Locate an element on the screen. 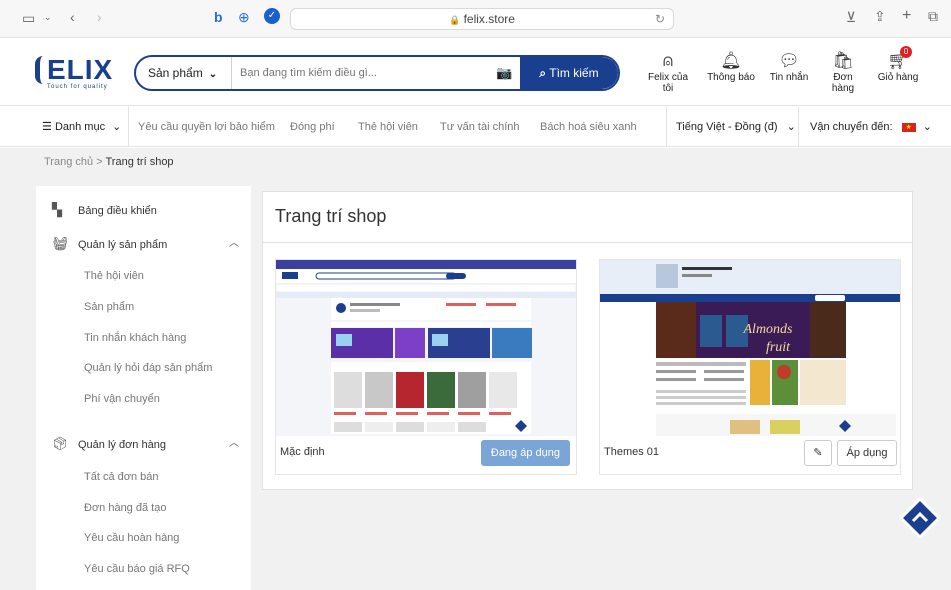 The height and width of the screenshot is (590, 951). breadcrumb-current: Trang trí shop is located at coordinates (139, 162).